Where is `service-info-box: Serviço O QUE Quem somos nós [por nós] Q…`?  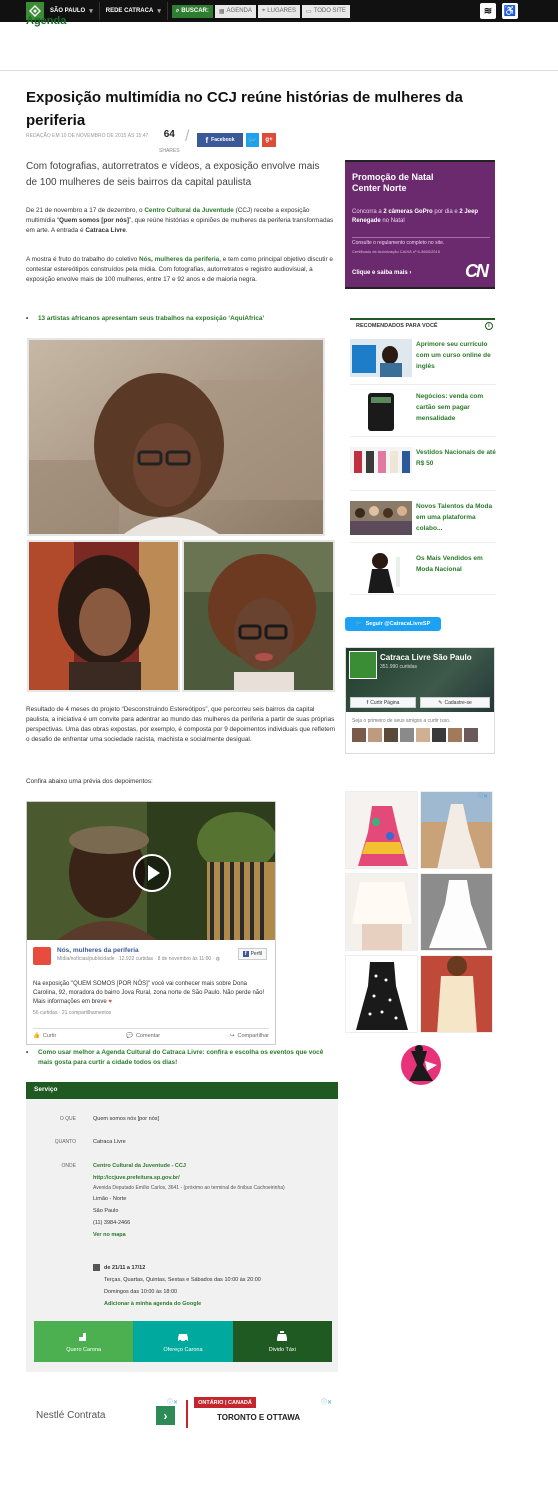
service-info-box: Serviço O QUE Quem somos nós [por nós] Q… is located at coordinates (182, 1227).